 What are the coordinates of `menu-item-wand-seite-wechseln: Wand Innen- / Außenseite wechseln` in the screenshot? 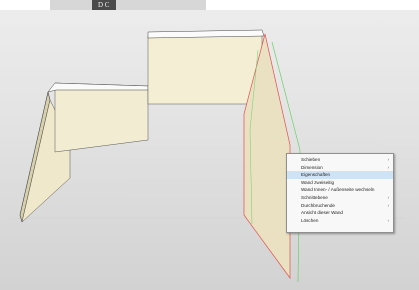 It's located at (340, 190).